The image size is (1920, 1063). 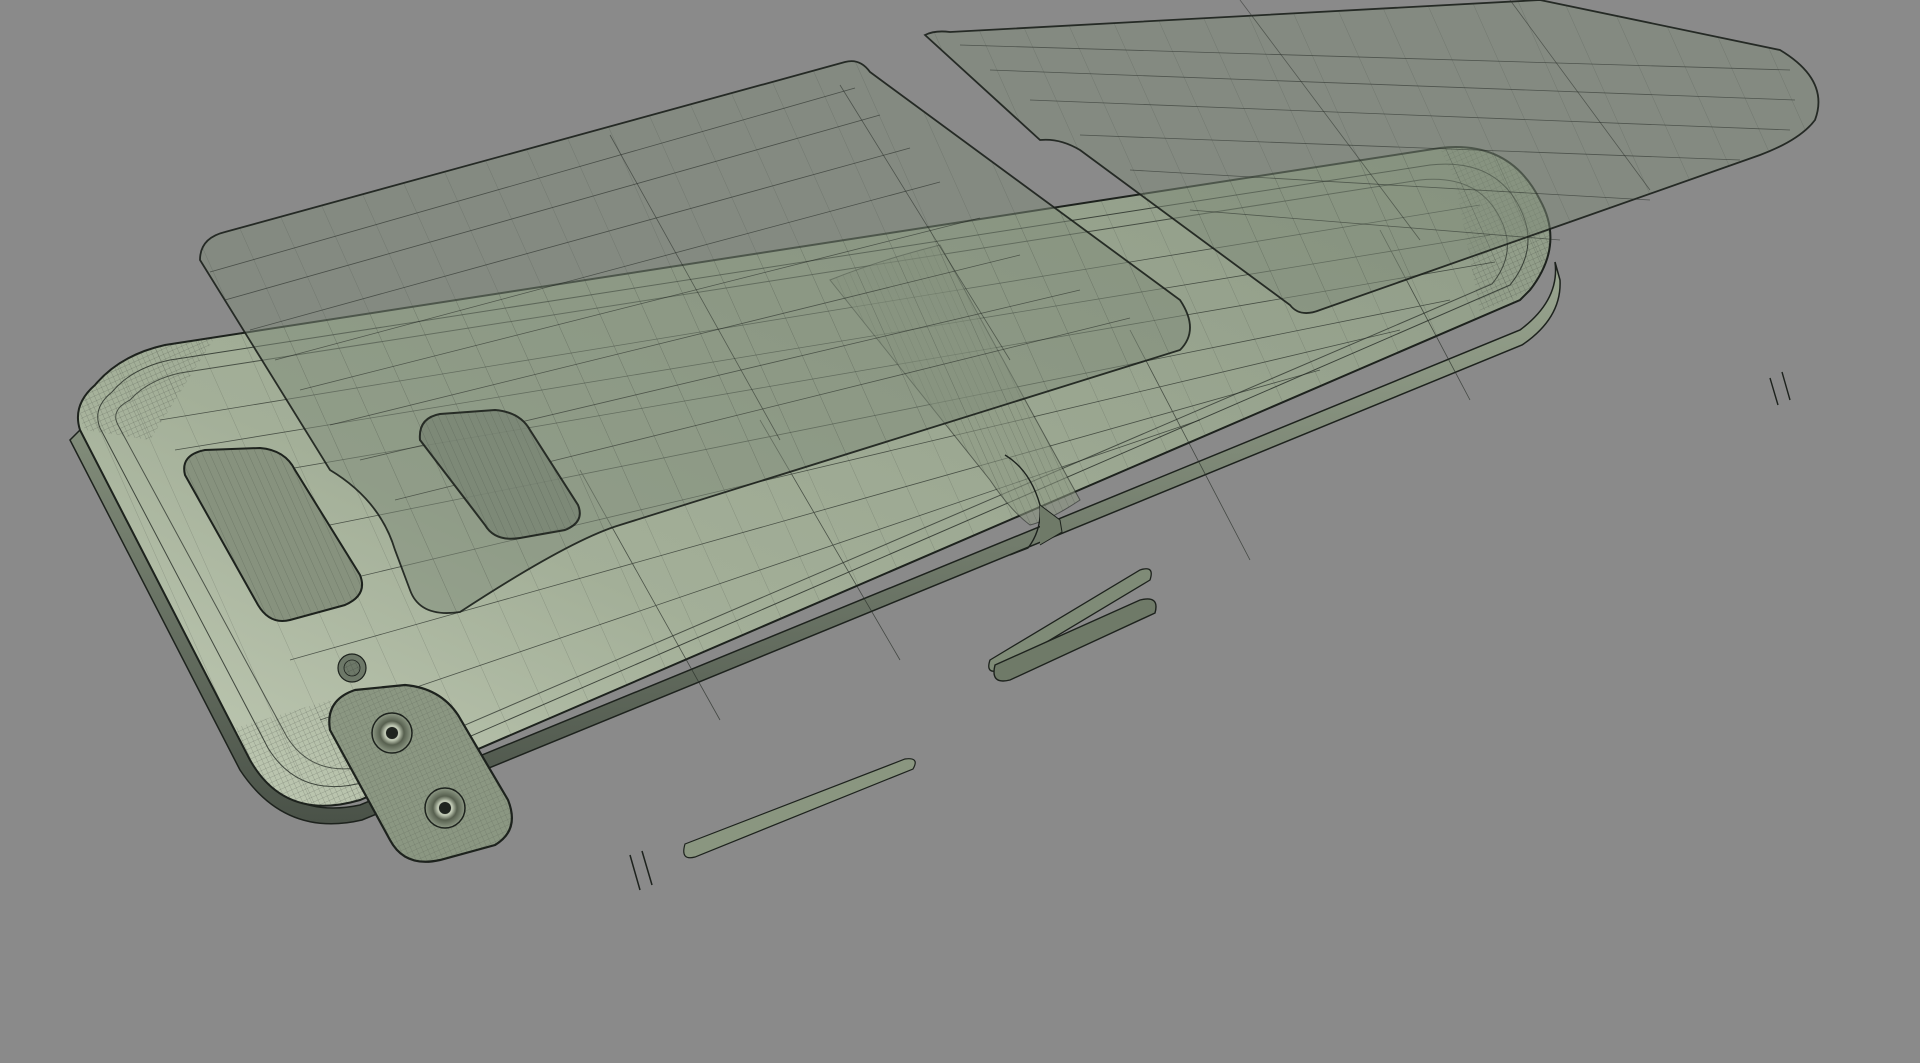 I want to click on side-button-lower, so click(x=799, y=808).